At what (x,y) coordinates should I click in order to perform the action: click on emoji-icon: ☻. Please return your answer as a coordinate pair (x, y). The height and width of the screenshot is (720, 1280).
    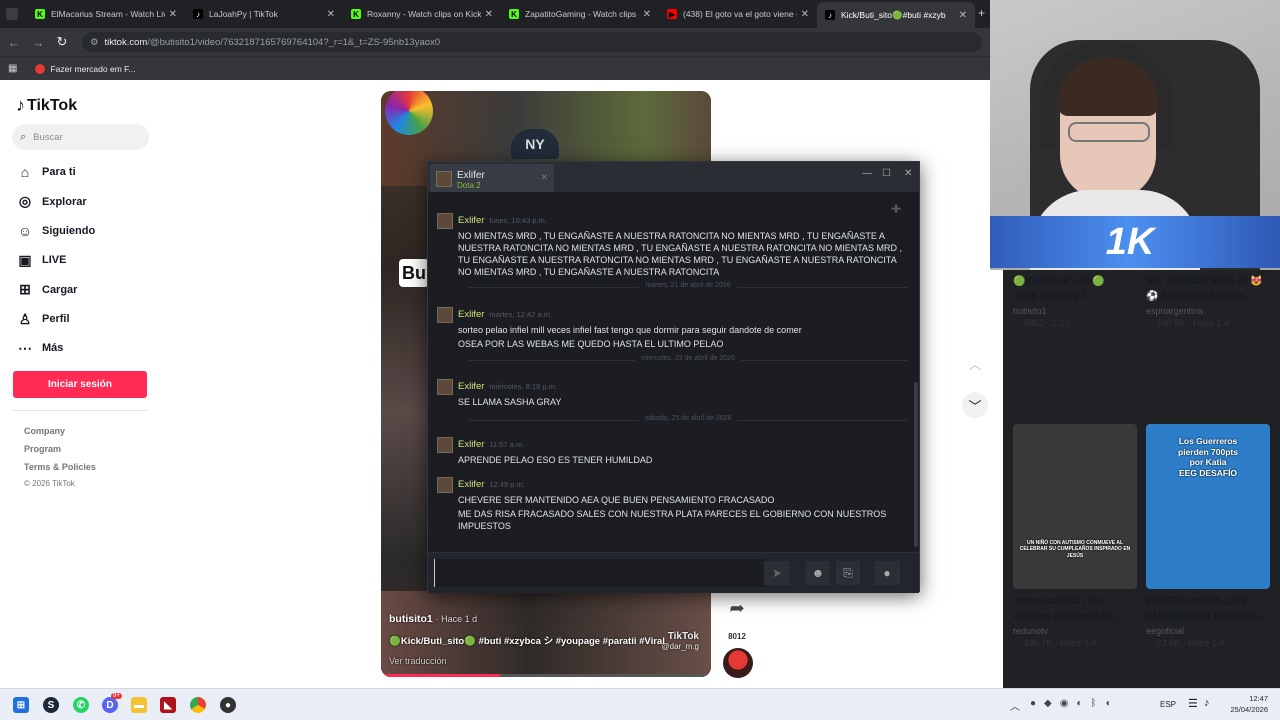
    Looking at the image, I should click on (818, 573).